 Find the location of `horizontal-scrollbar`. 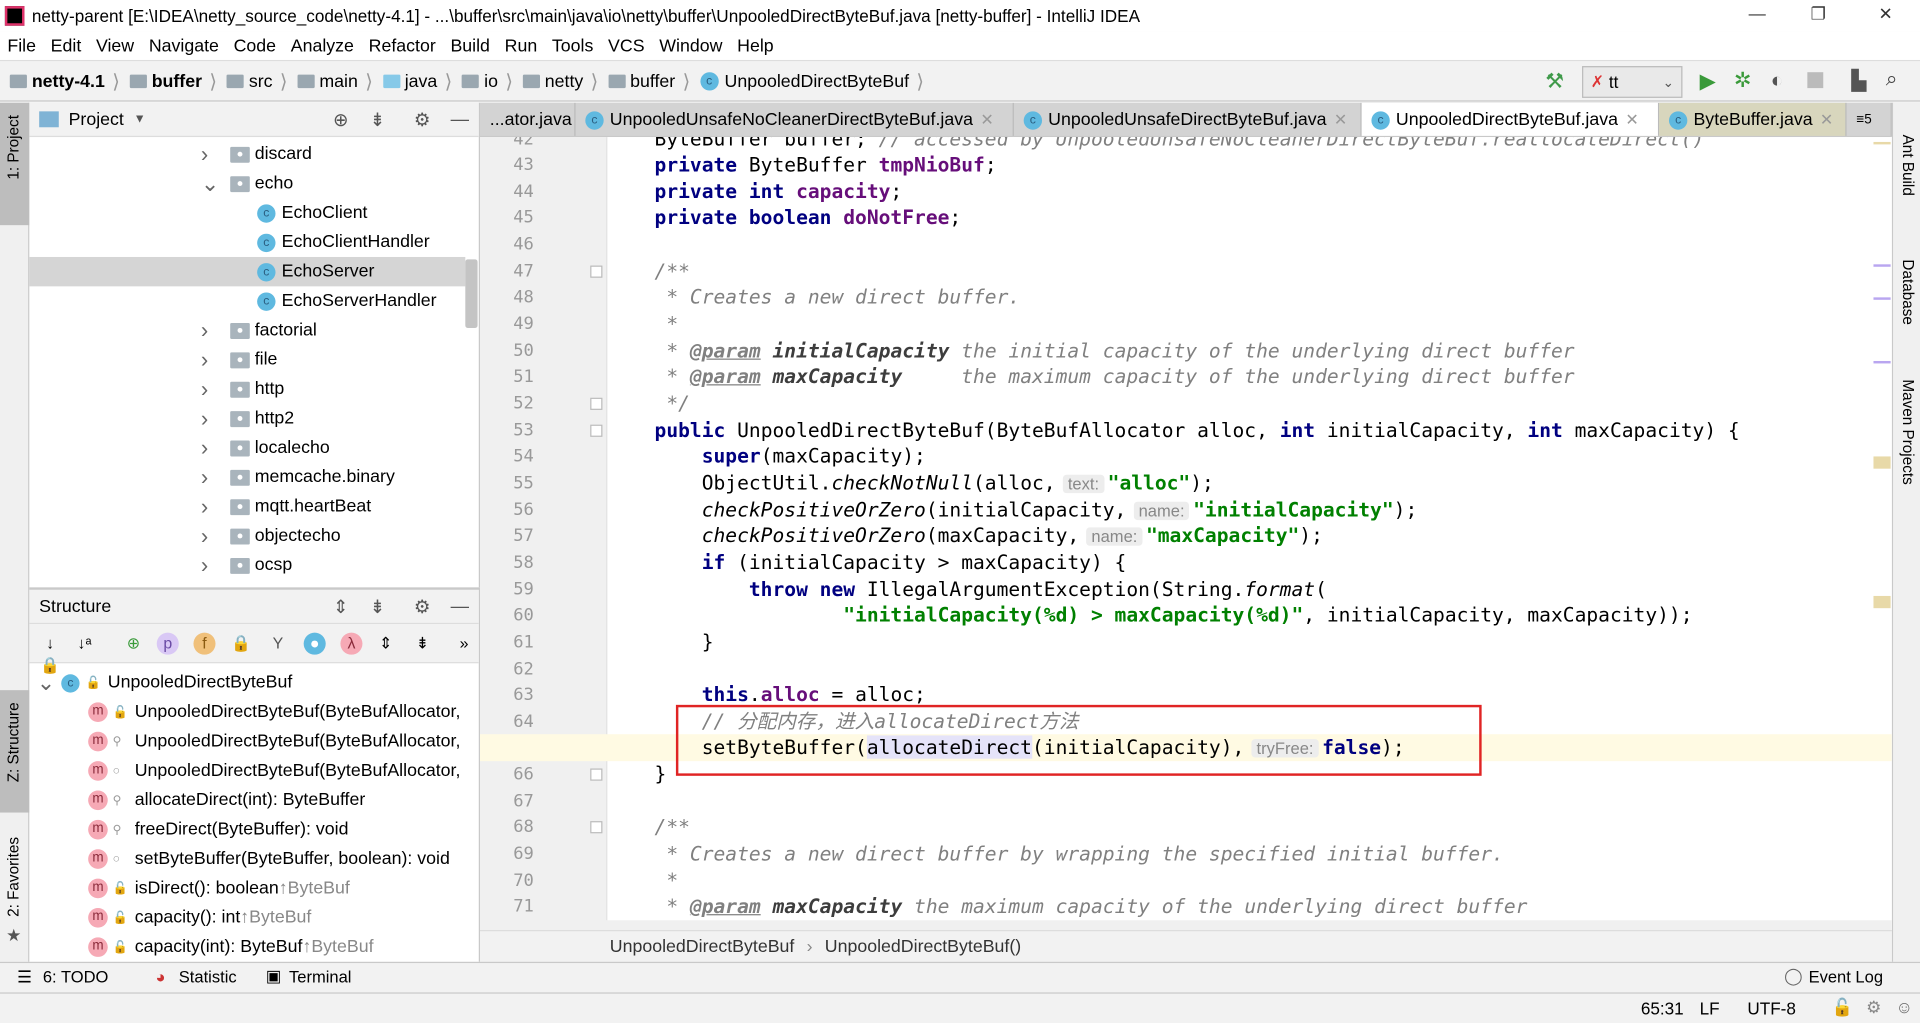

horizontal-scrollbar is located at coordinates (1186, 925).